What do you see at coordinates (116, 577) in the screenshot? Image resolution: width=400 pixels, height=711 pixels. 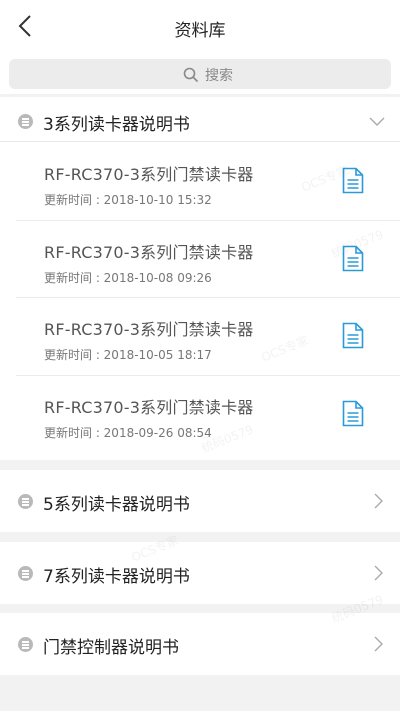 I see `section-label: 7系列读卡器说明书` at bounding box center [116, 577].